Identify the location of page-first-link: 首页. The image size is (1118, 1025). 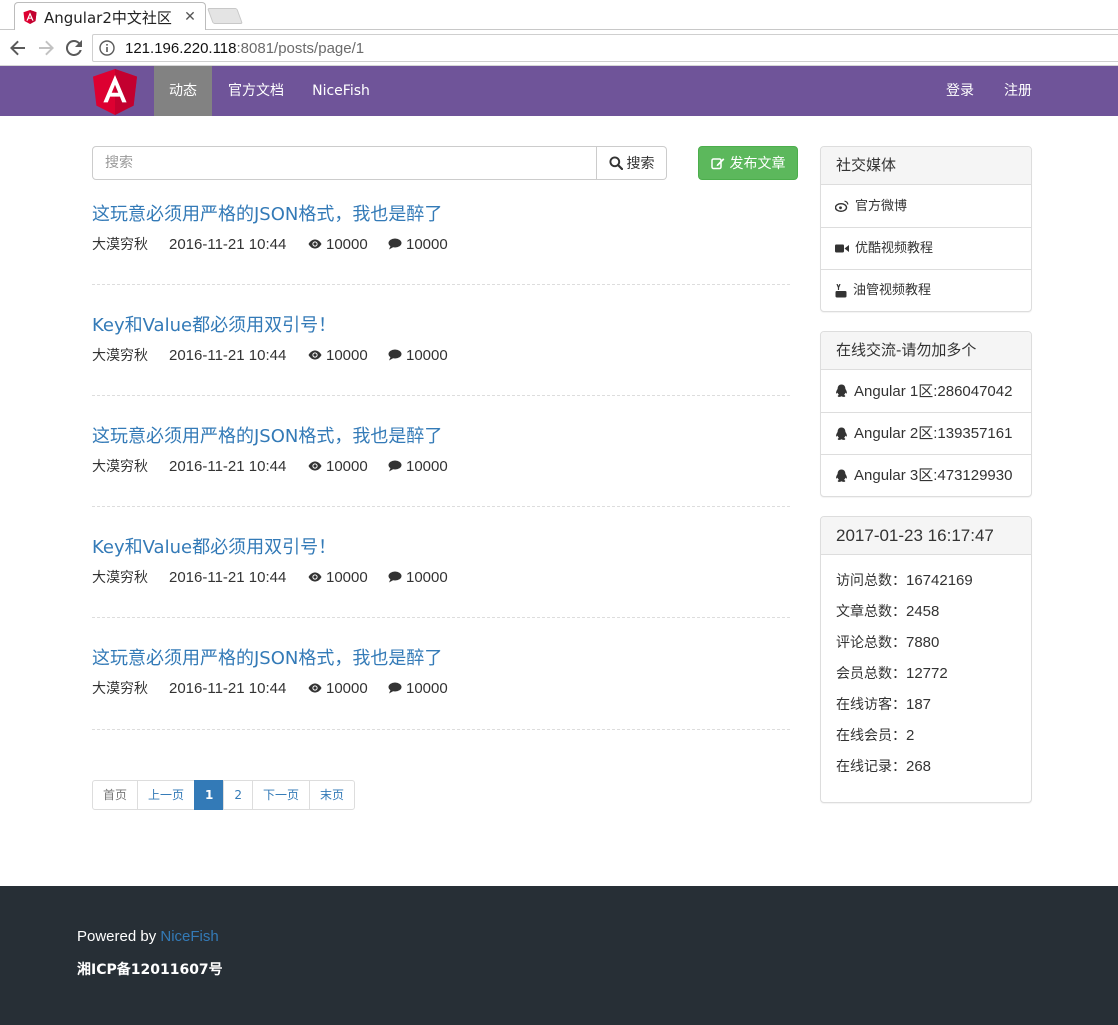
(115, 795).